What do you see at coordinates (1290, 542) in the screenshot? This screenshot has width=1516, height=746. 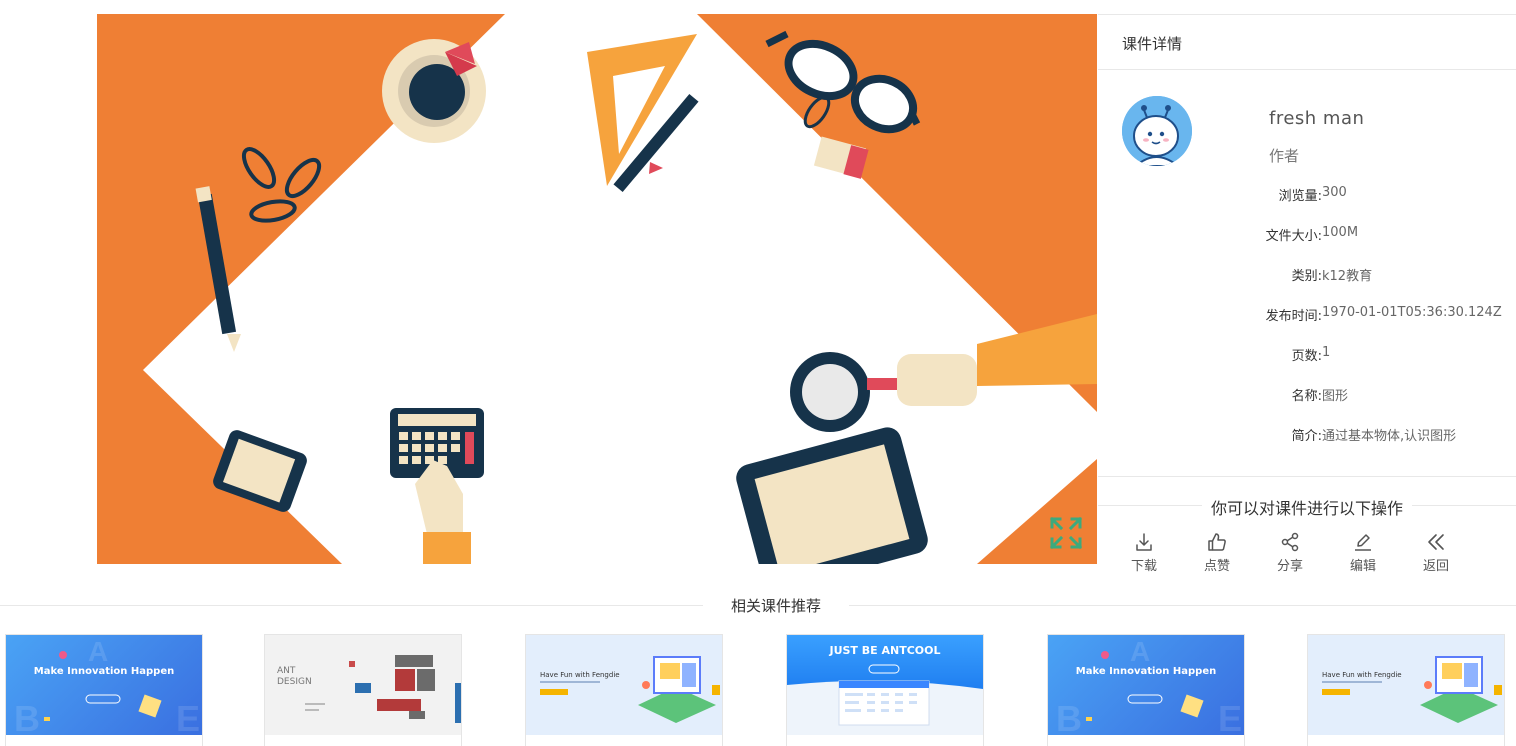 I see `share-icon` at bounding box center [1290, 542].